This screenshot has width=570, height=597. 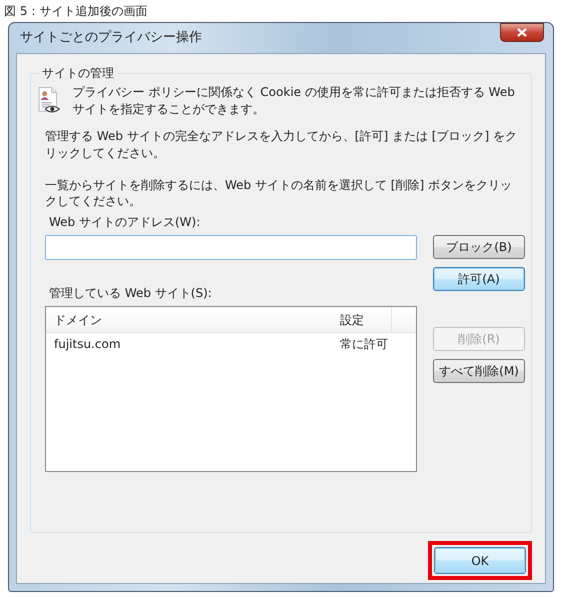 I want to click on instruction-text: 一覧からサイトを削除するには、Web サイトの名前を選択して [削除] ボタンをクリックしてください。, so click(x=279, y=193).